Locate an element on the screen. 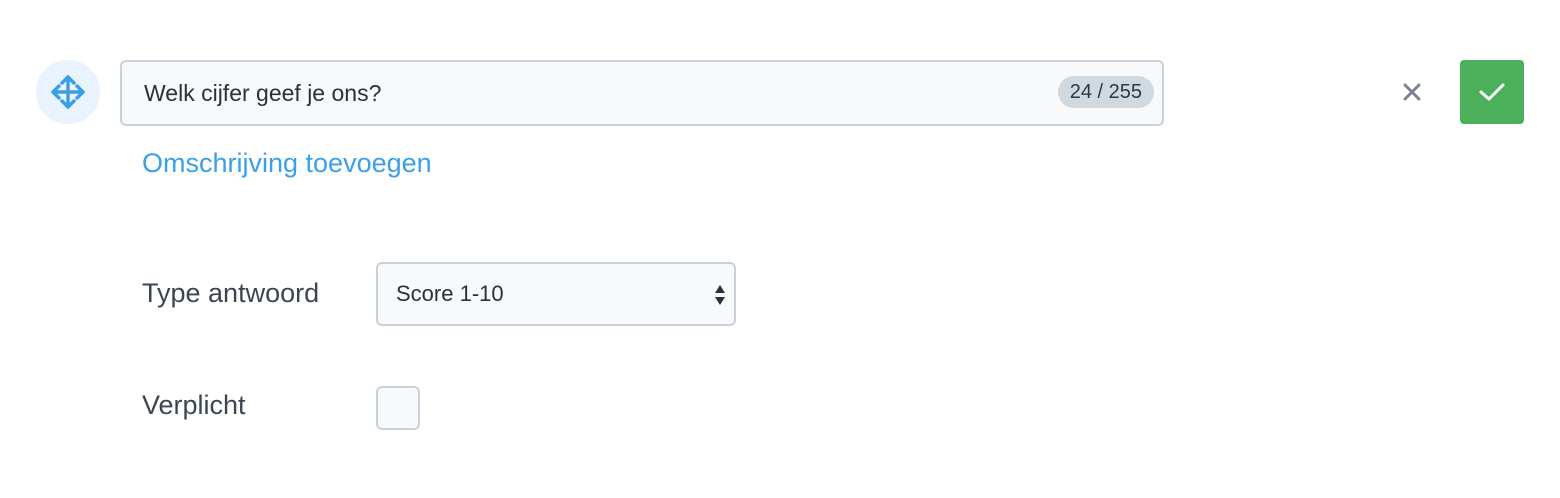 The height and width of the screenshot is (498, 1560). answer-type-select: Score 1-10 is located at coordinates (556, 294).